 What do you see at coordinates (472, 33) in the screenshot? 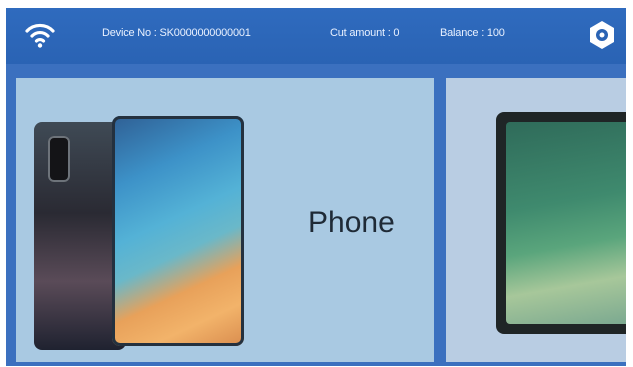
I see `balance: Balance : 100` at bounding box center [472, 33].